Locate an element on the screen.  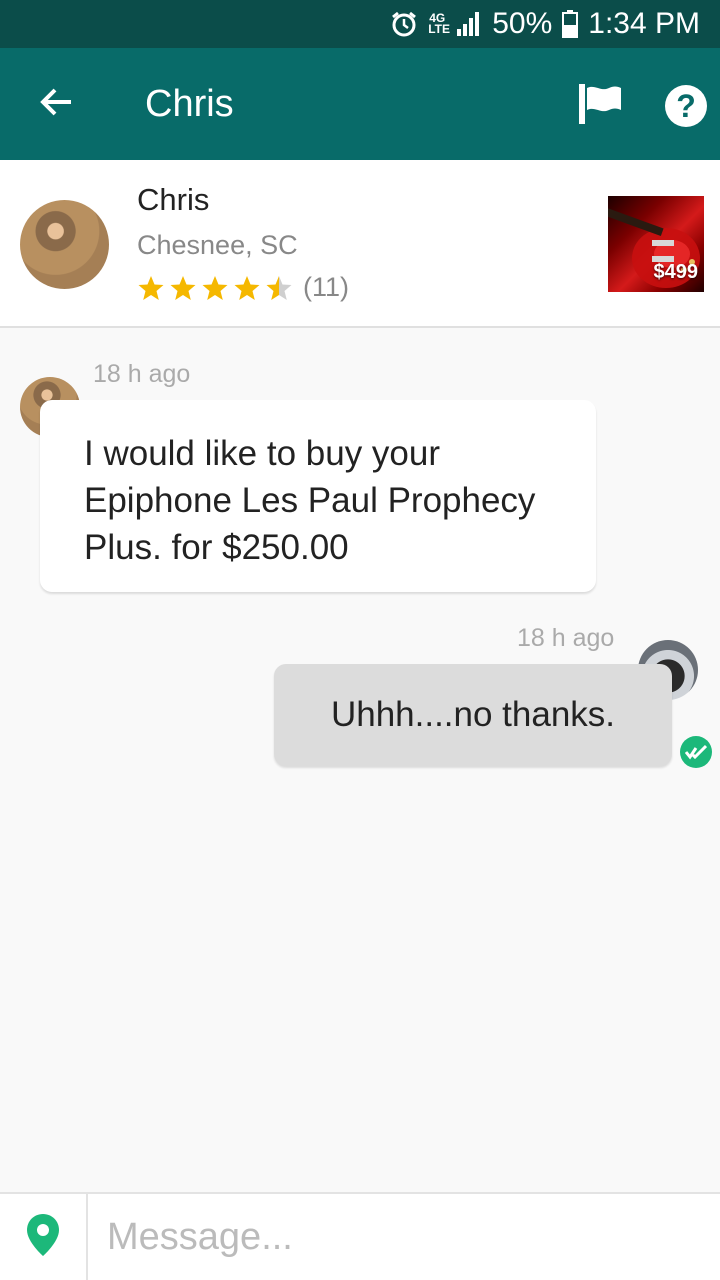
rating-count: (11) is located at coordinates (326, 287).